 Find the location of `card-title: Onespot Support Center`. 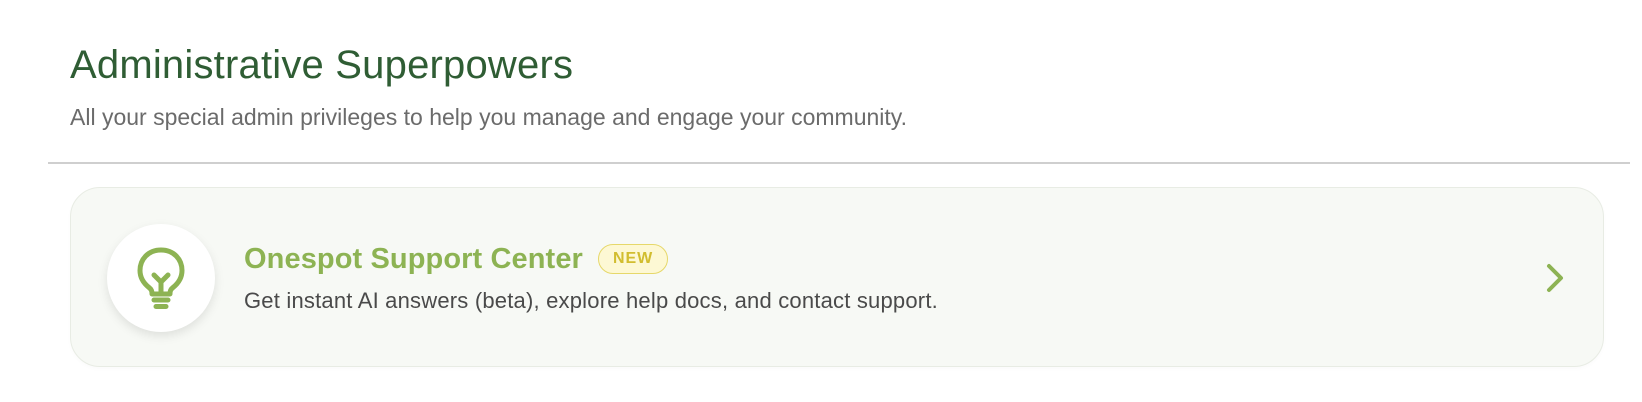

card-title: Onespot Support Center is located at coordinates (413, 259).